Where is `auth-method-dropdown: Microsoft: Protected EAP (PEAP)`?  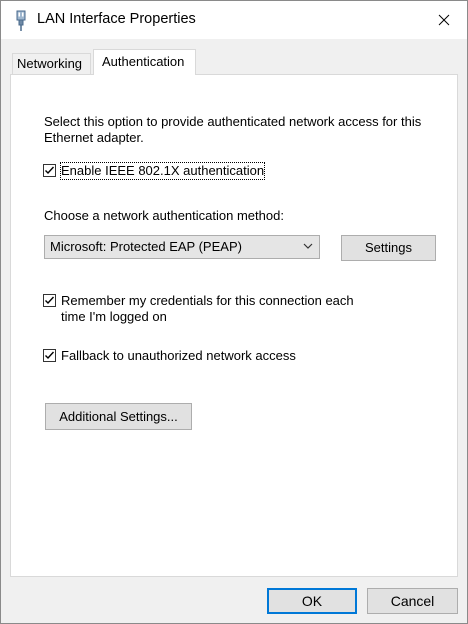 auth-method-dropdown: Microsoft: Protected EAP (PEAP) is located at coordinates (182, 247).